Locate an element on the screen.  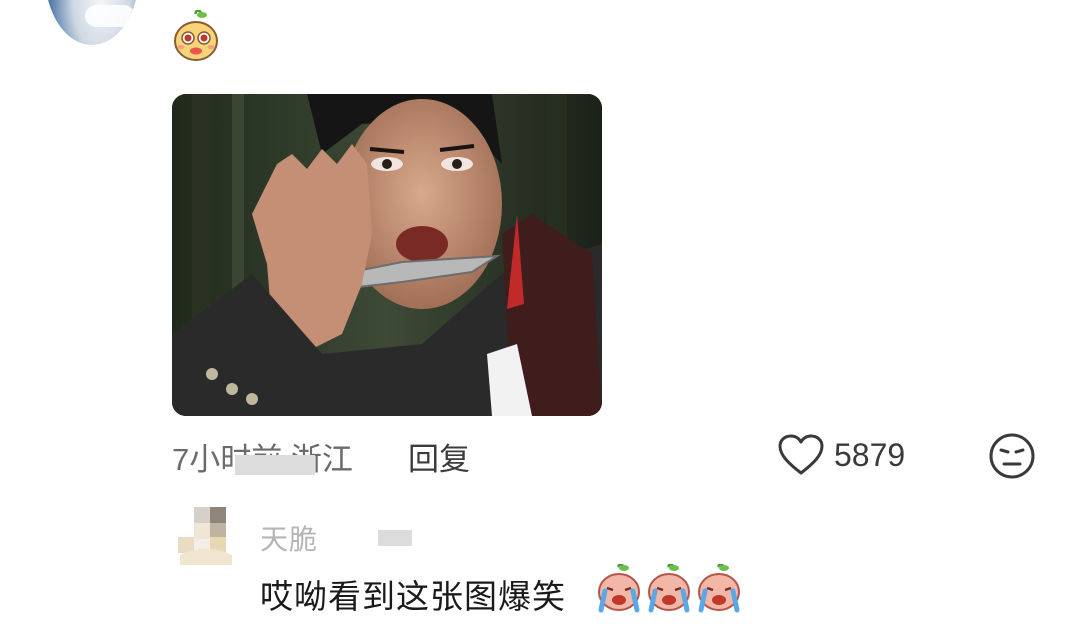
blurred-avatar-icon is located at coordinates (213, 537).